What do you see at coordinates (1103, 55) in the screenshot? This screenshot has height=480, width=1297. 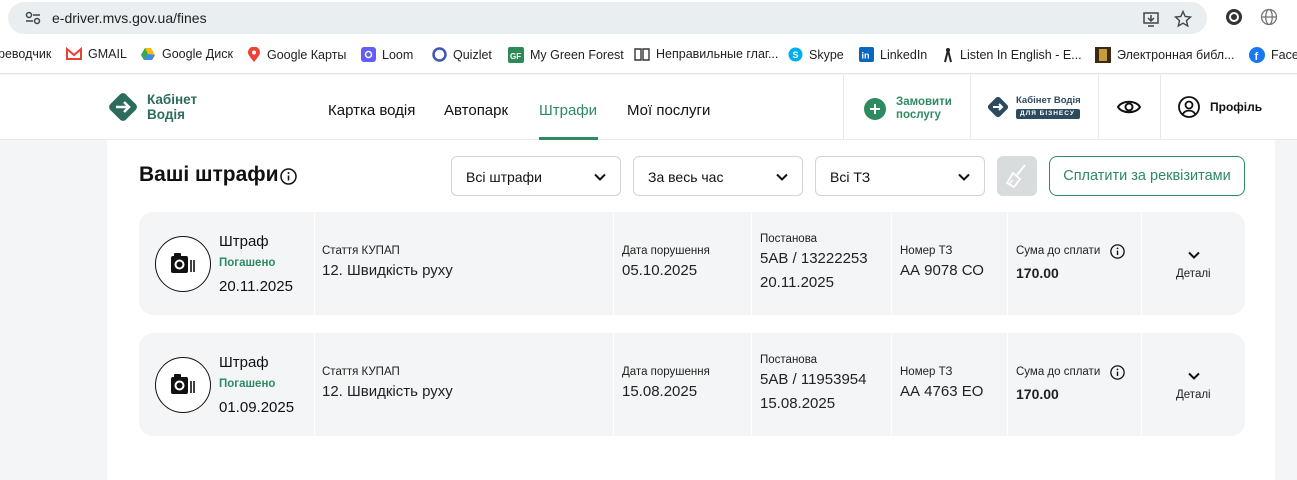 I see `library-icon` at bounding box center [1103, 55].